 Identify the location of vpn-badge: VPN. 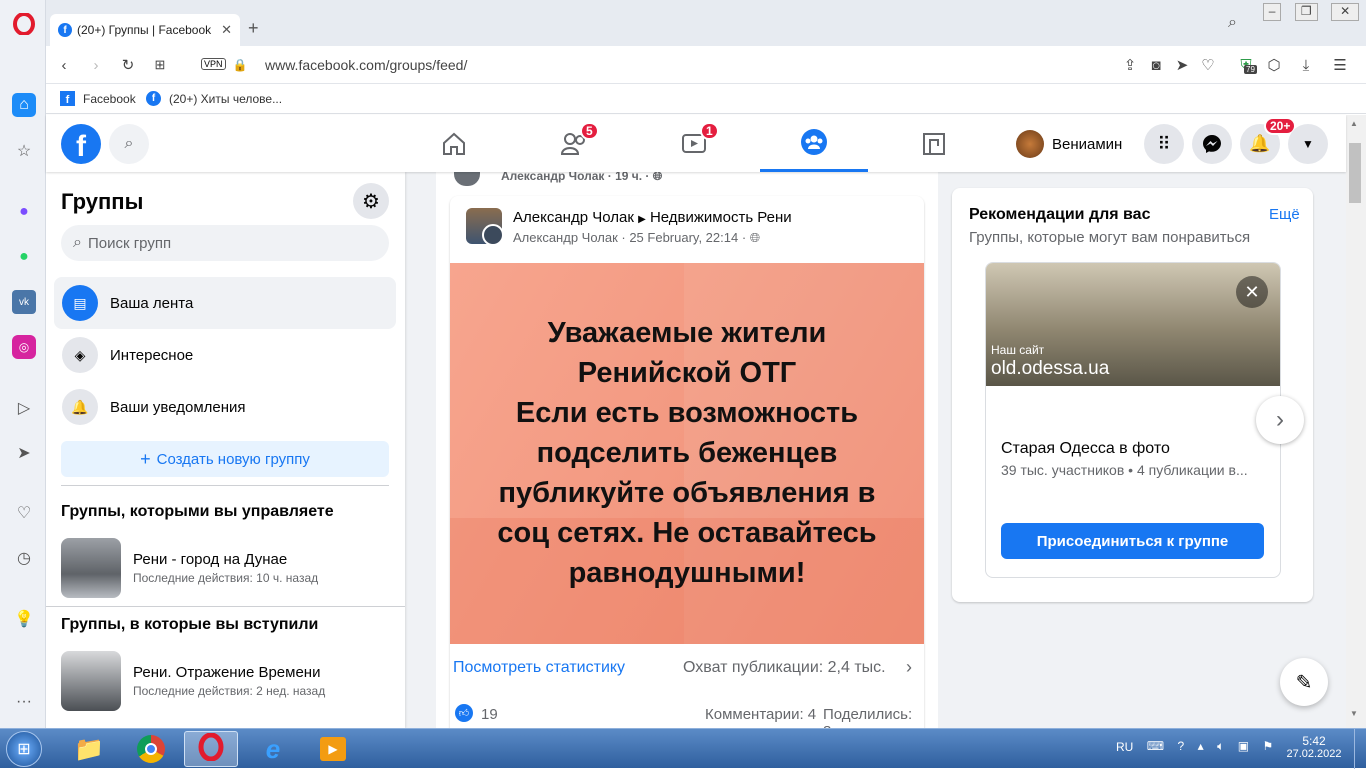
(213, 64).